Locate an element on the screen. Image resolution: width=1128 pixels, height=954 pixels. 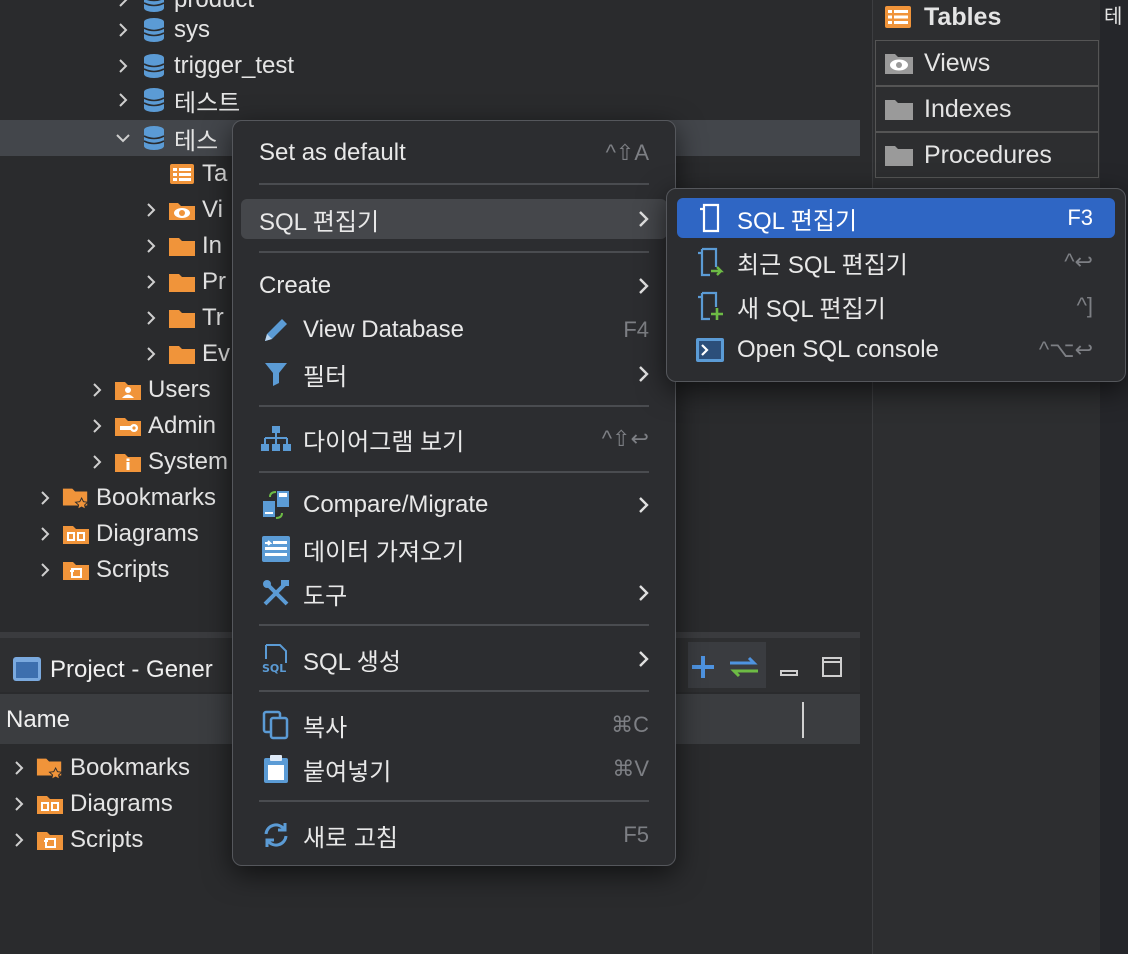
menu-item-label: 필터 is located at coordinates (325, 377).